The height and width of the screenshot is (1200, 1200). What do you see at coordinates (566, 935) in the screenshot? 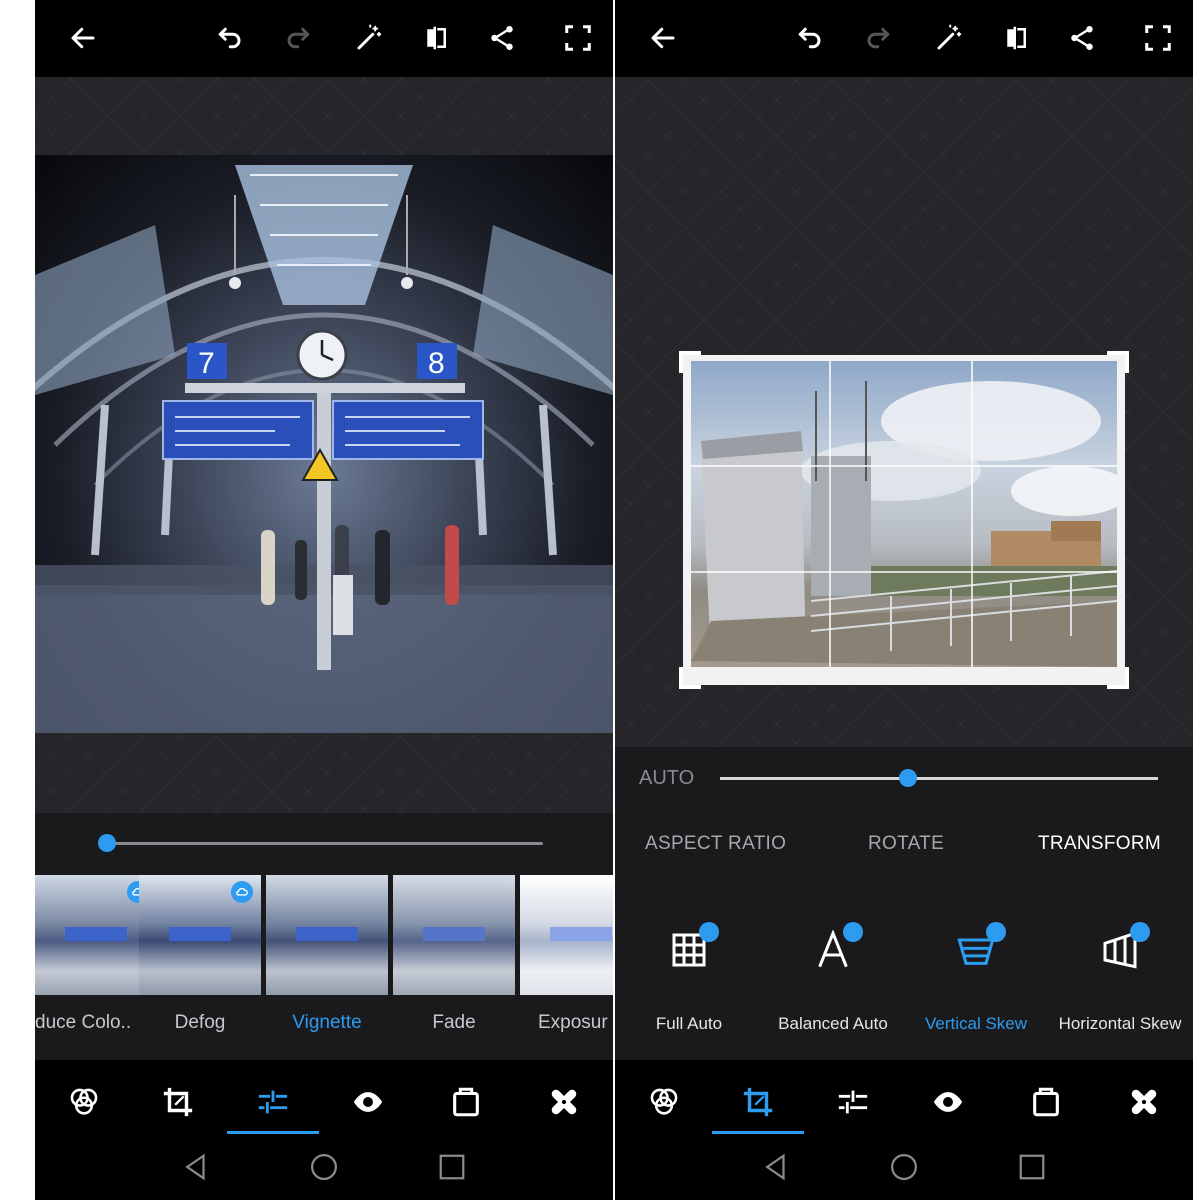
I see `filter-thumb-exposure` at bounding box center [566, 935].